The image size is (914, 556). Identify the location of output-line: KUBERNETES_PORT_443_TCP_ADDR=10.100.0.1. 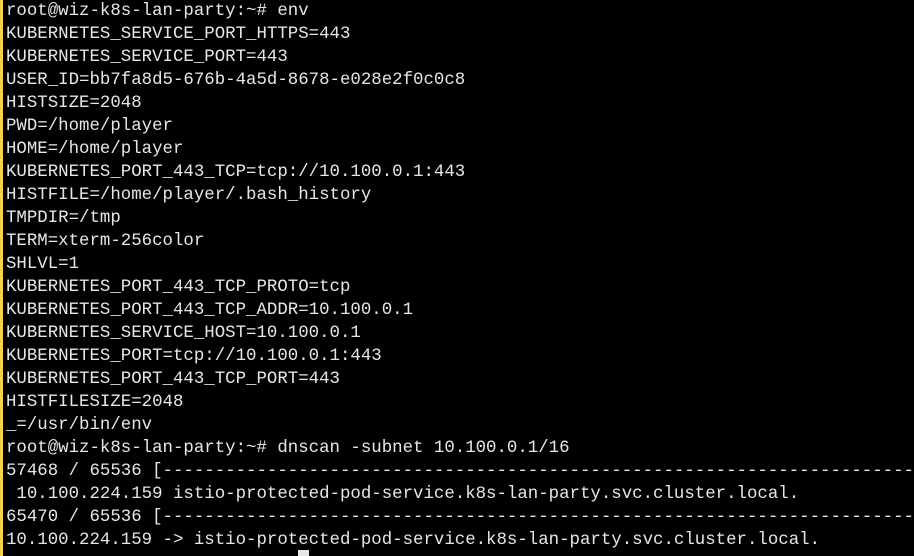
(210, 310).